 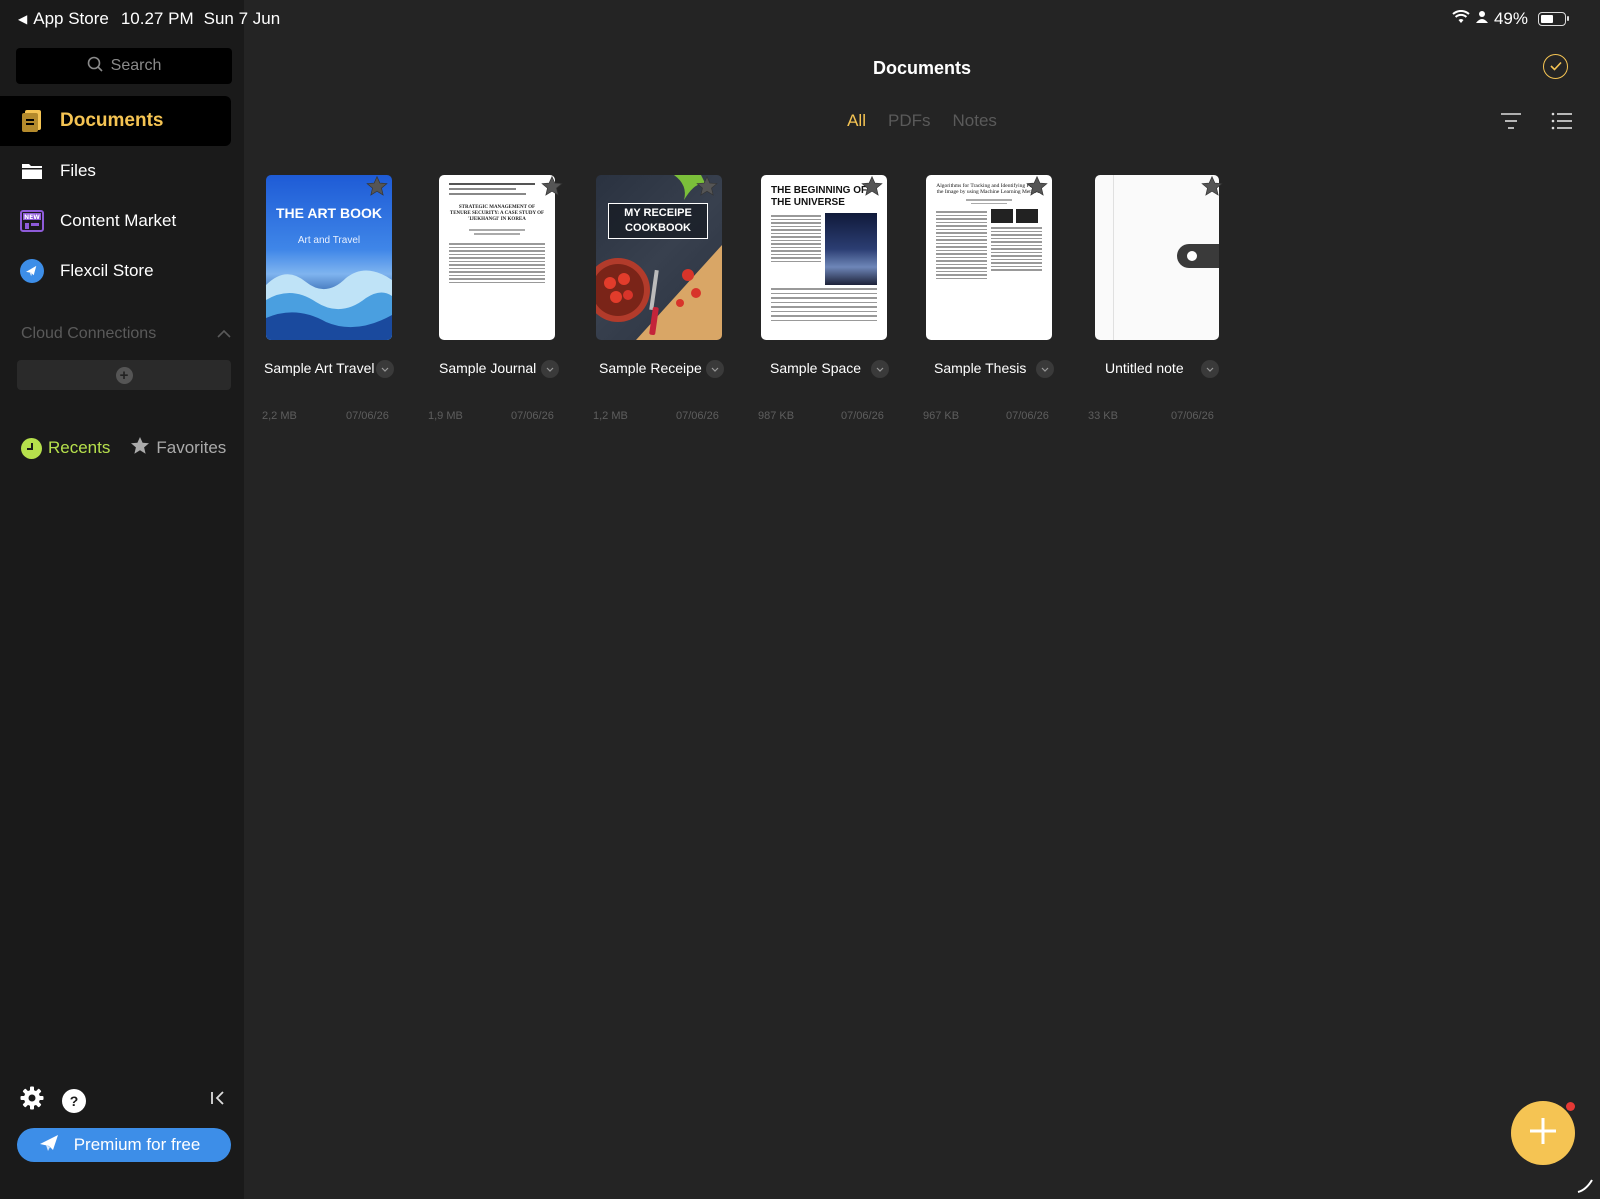 I want to click on document-name: Untitled note, so click(x=1144, y=368).